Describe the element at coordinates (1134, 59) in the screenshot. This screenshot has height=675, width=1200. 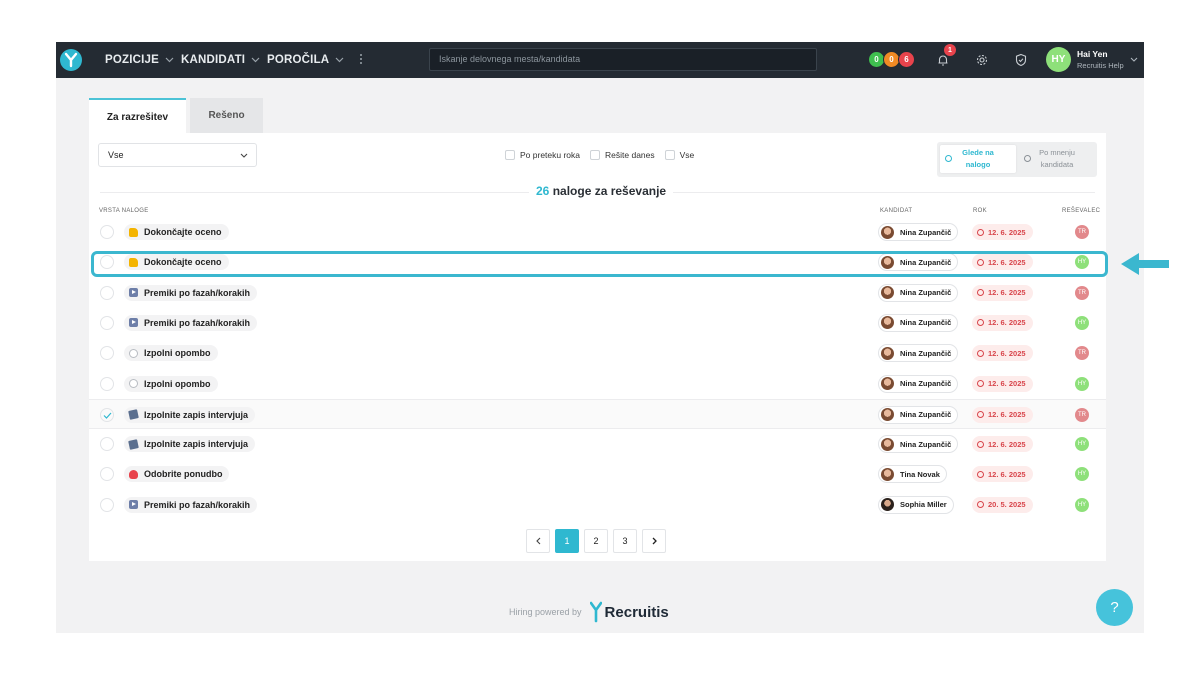
I see `chevron-down-icon` at that location.